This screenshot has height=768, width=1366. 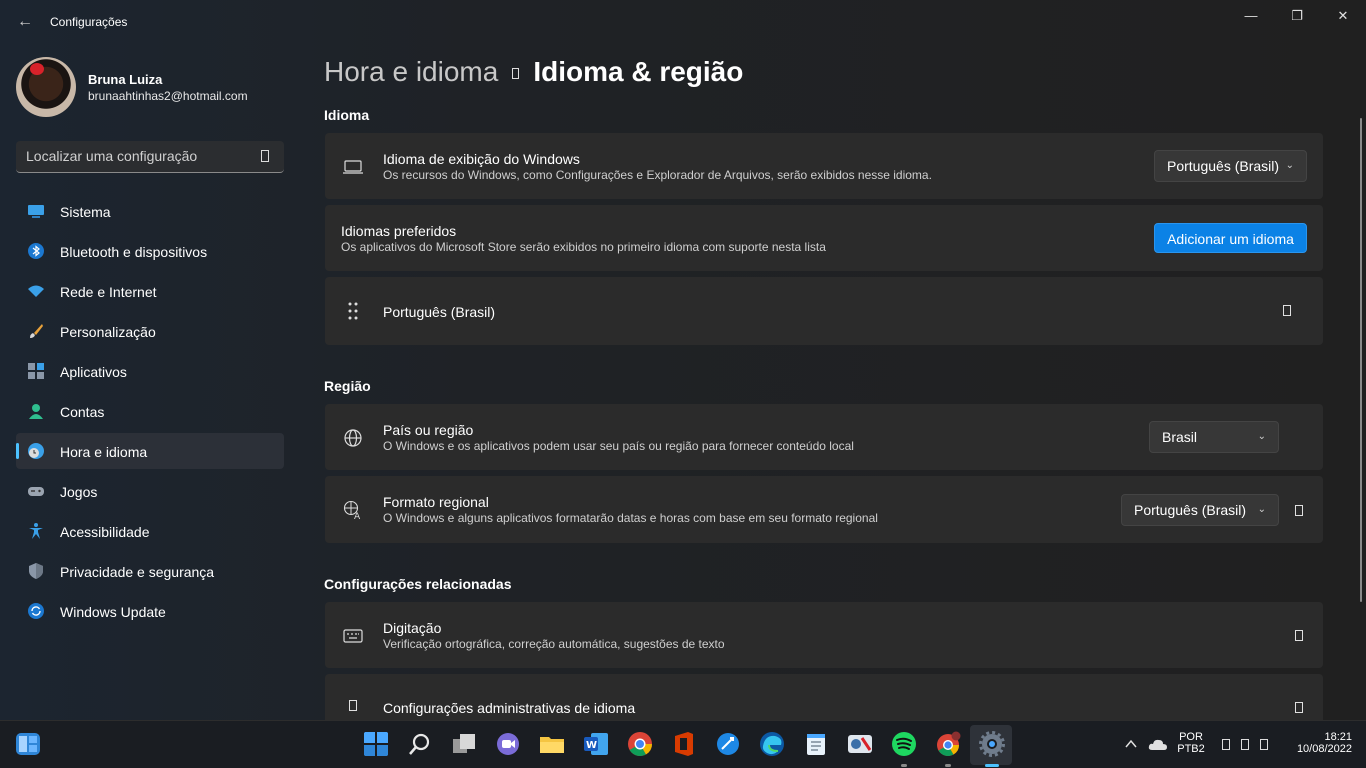 I want to click on restore-icon: ❐, so click(x=1297, y=16).